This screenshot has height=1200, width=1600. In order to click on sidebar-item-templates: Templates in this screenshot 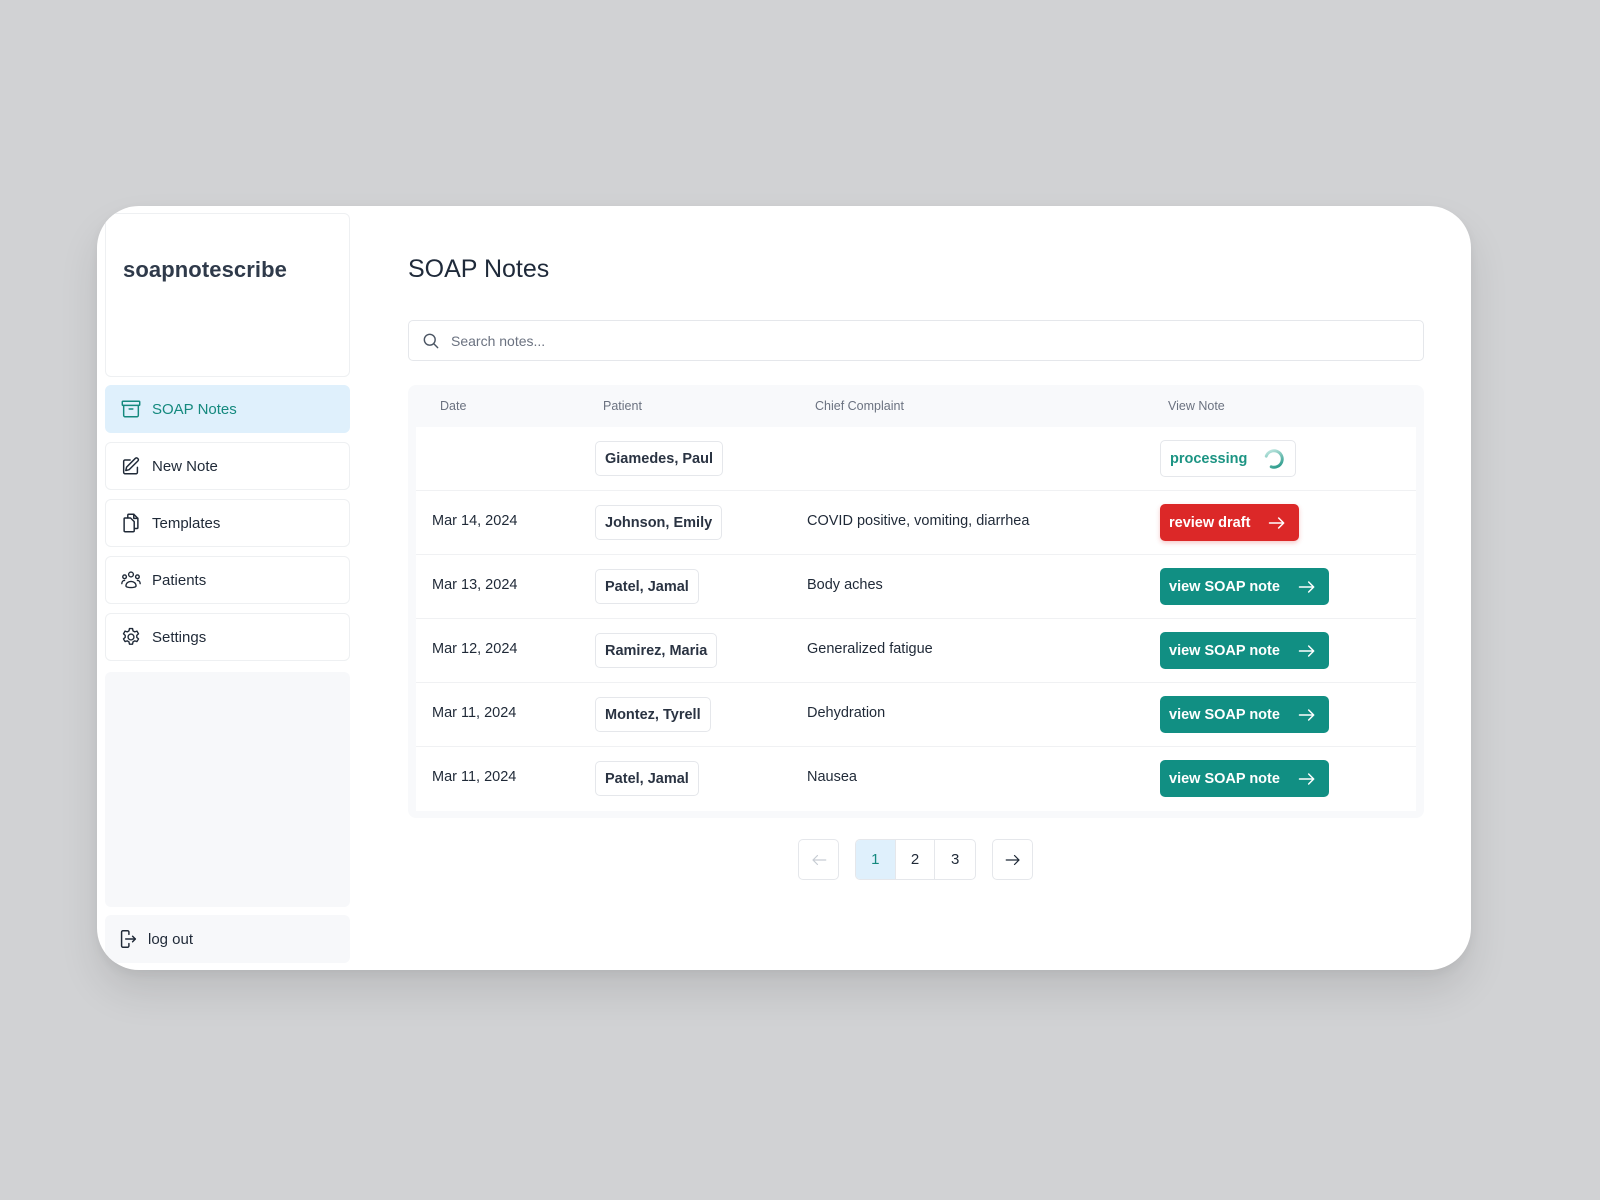, I will do `click(227, 523)`.